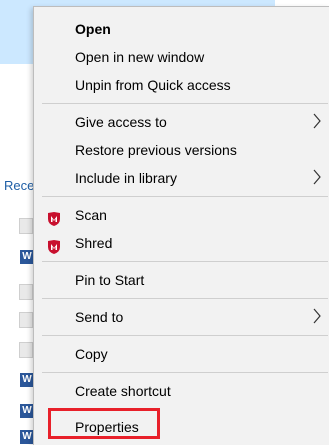 The image size is (329, 445). I want to click on menu-item-label: Scan, so click(91, 215).